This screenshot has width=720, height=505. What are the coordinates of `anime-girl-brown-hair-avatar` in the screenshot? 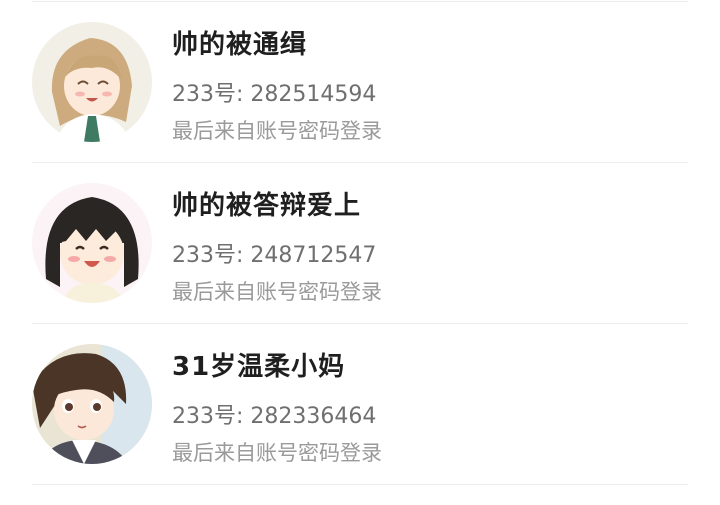 It's located at (92, 404).